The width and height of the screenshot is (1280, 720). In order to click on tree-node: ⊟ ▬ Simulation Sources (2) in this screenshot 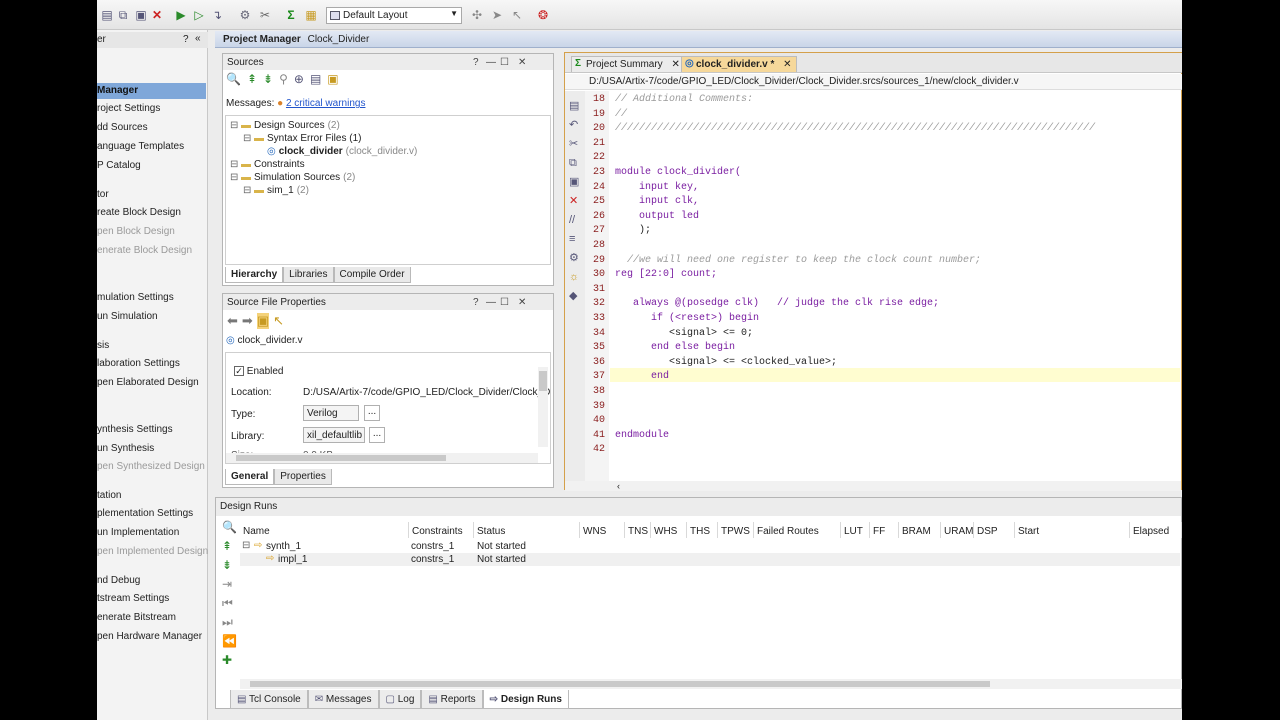, I will do `click(292, 177)`.